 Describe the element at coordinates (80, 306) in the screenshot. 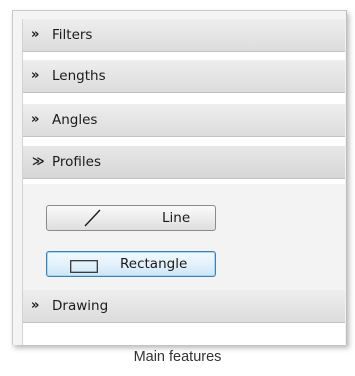

I see `section-label: Drawing` at that location.